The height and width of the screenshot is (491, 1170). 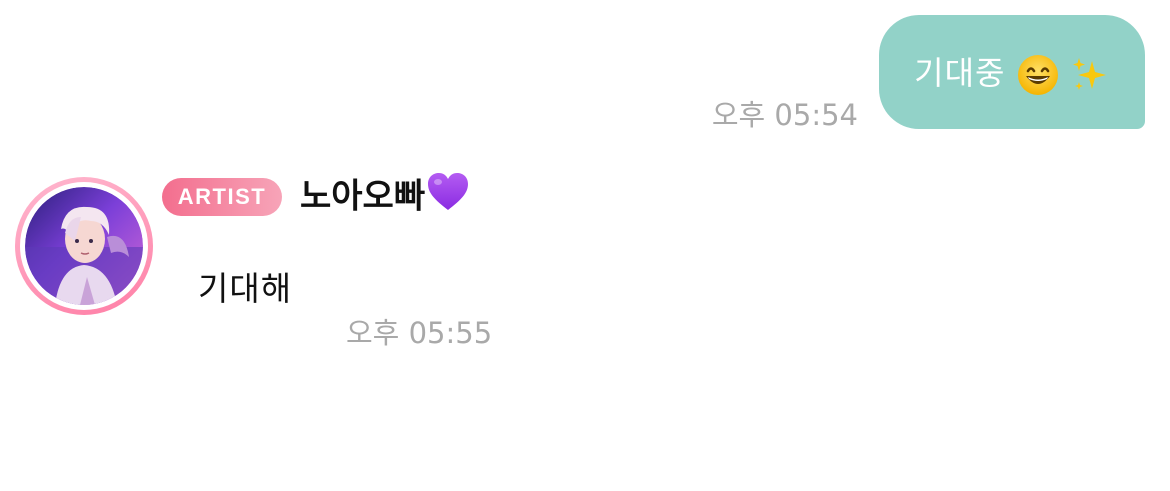 I want to click on outgoing-message-label: 기대중, so click(x=960, y=73).